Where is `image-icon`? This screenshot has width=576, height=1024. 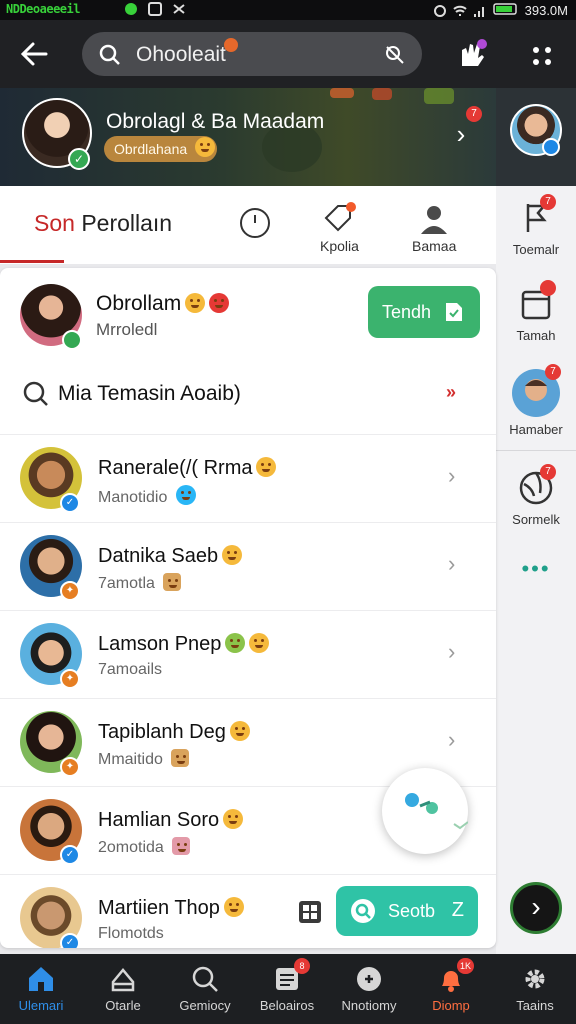
image-icon is located at coordinates (155, 9).